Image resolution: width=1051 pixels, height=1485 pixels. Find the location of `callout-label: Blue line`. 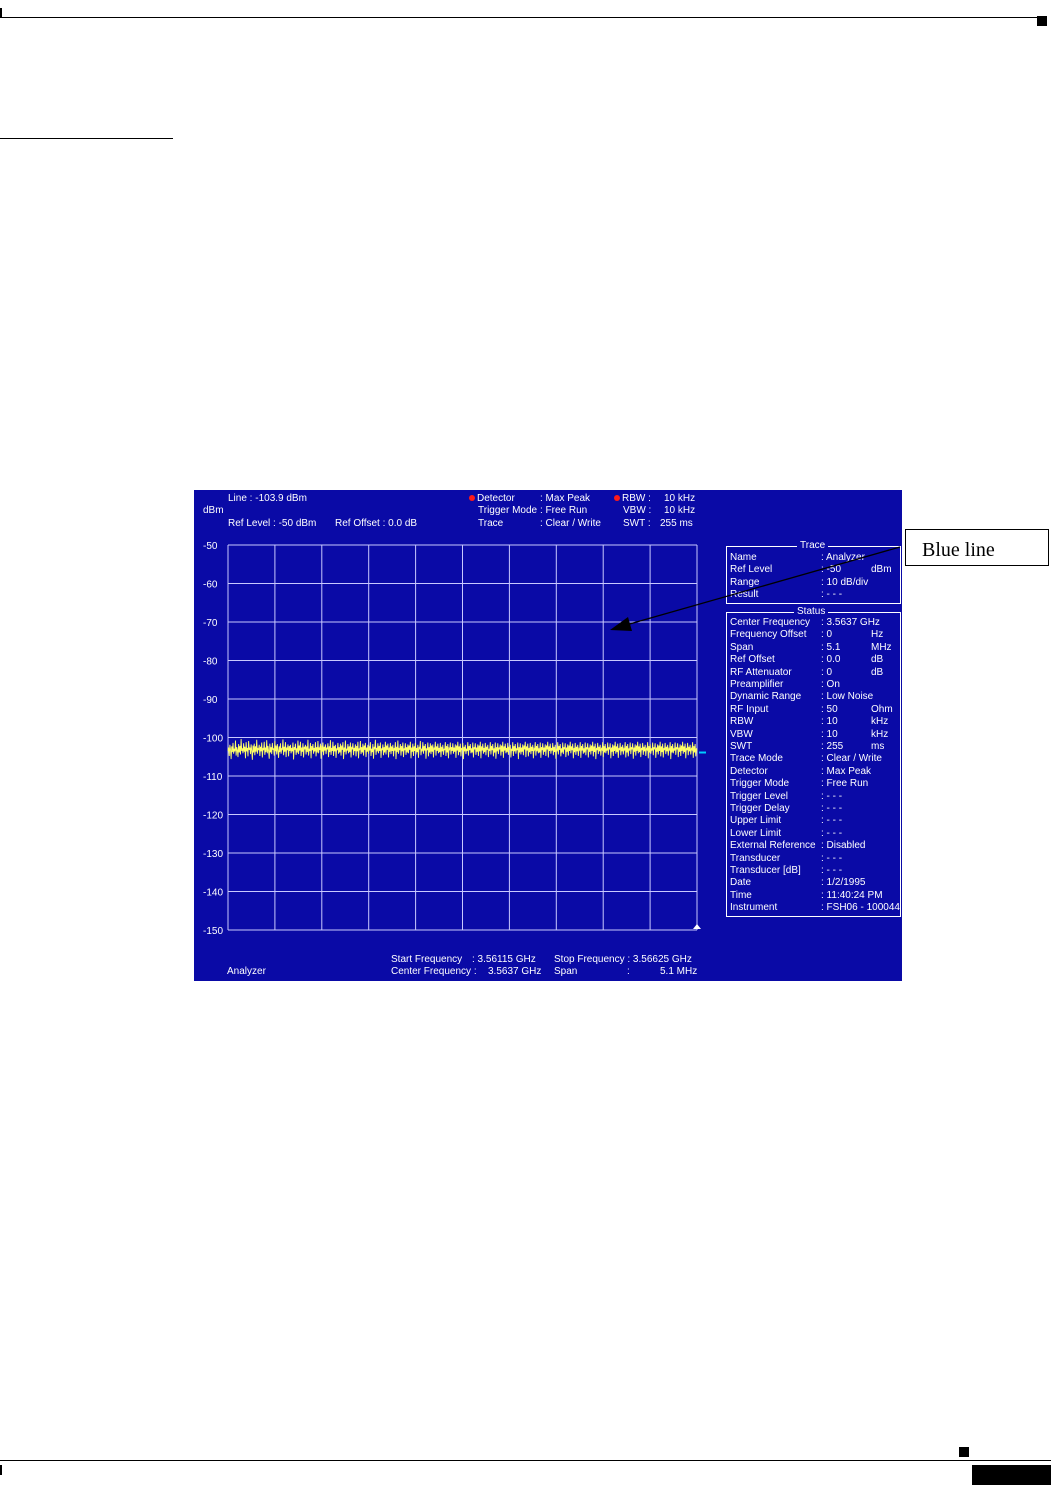

callout-label: Blue line is located at coordinates (958, 550).